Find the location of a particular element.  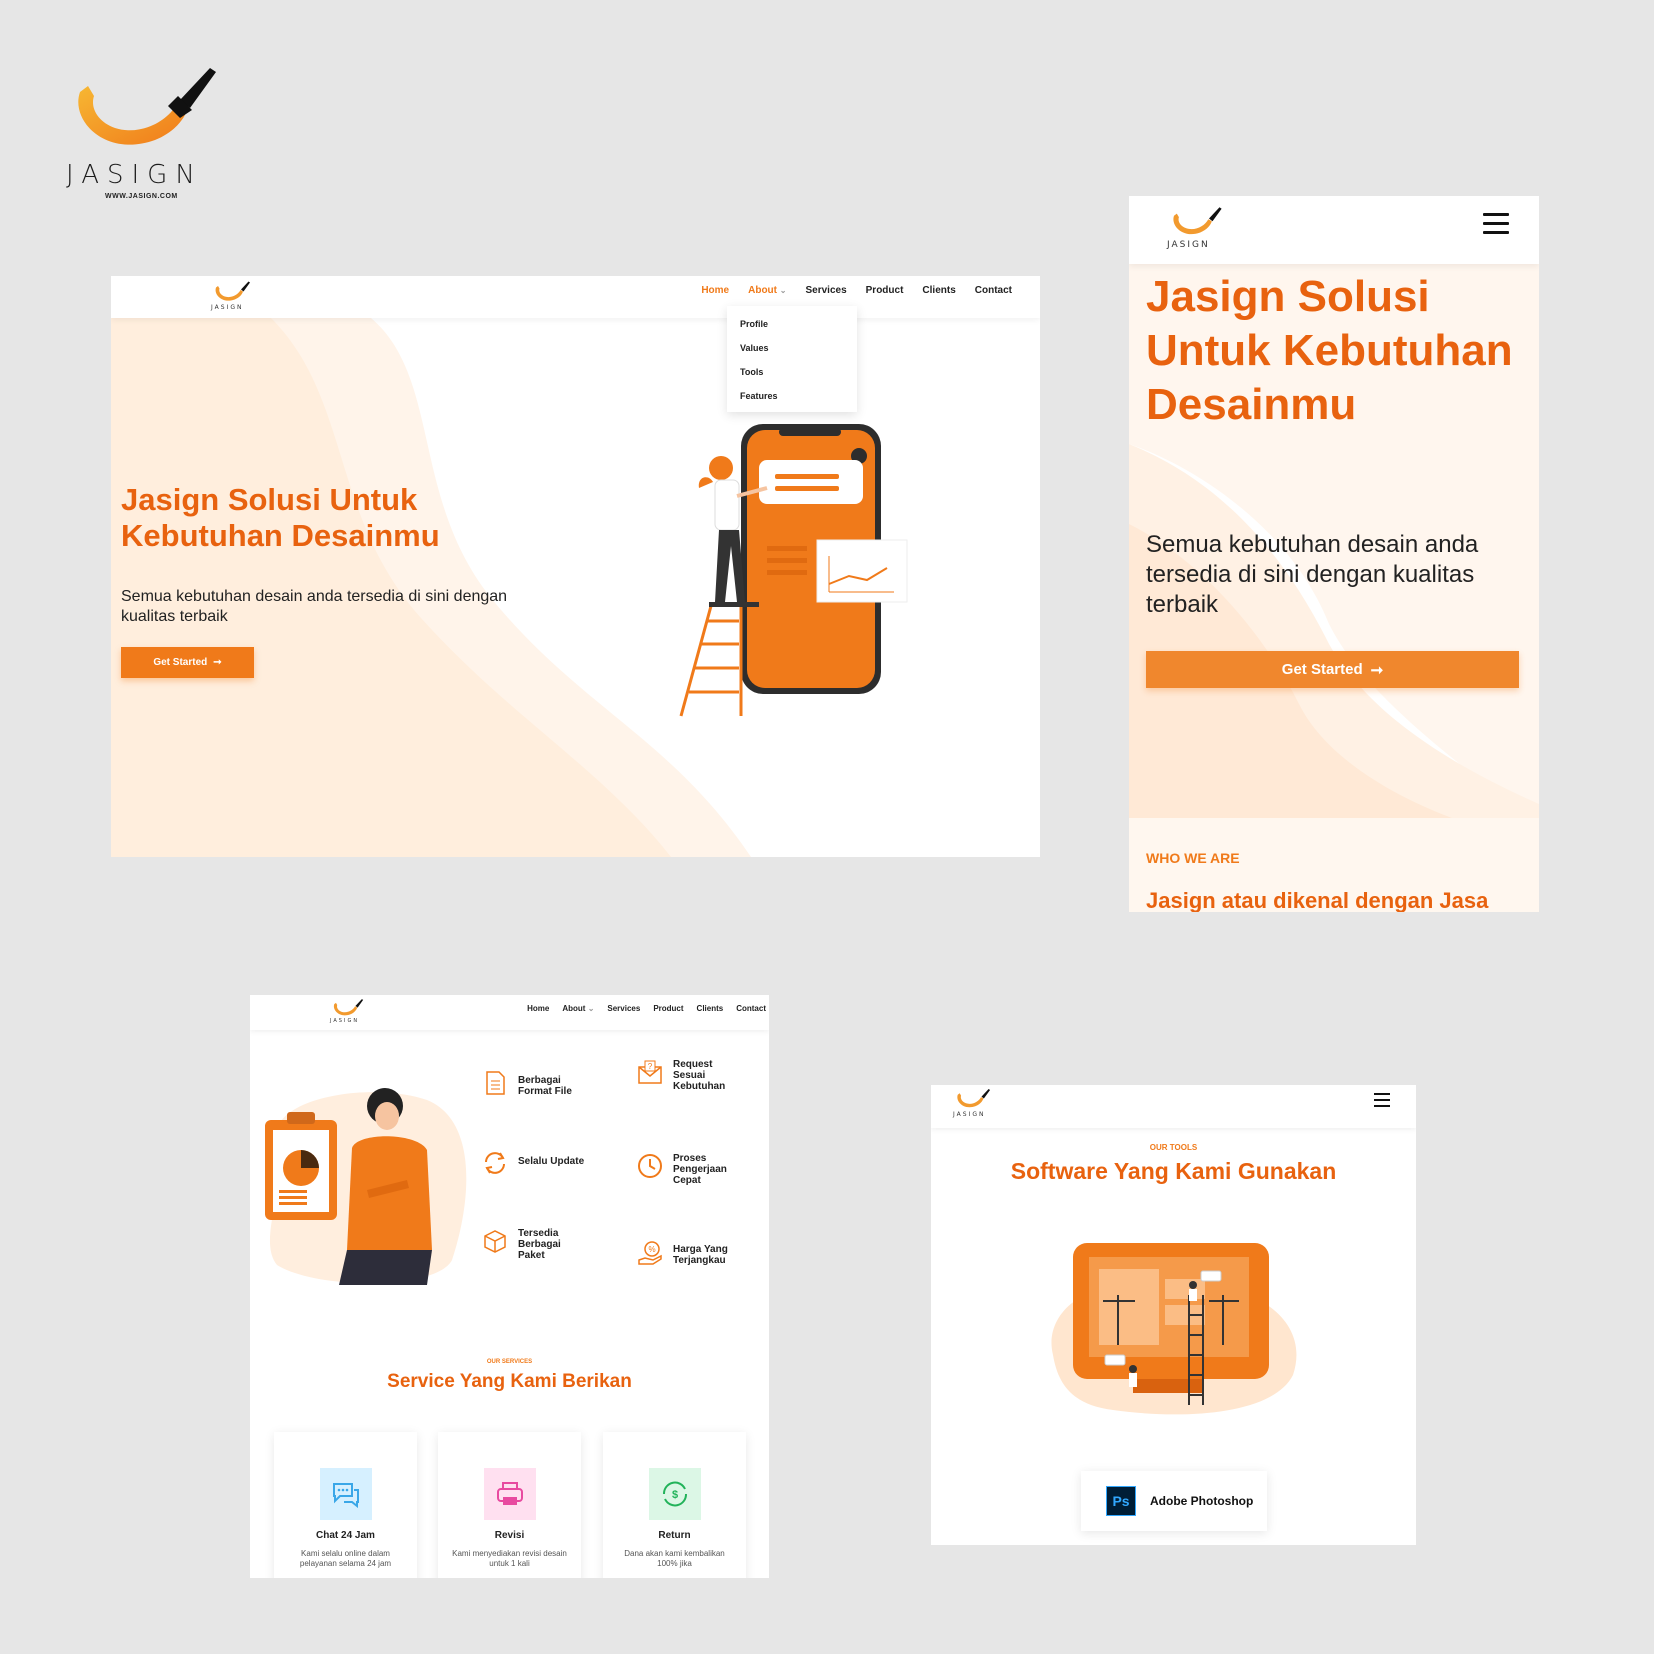

mobile-navbar: JASIGN is located at coordinates (1334, 230).